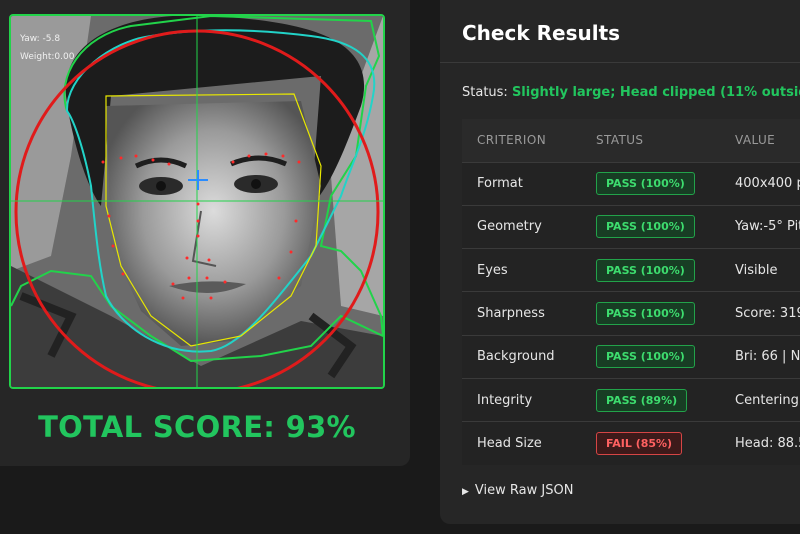 Image resolution: width=800 pixels, height=534 pixels. I want to click on panel-title: Check Results, so click(541, 33).